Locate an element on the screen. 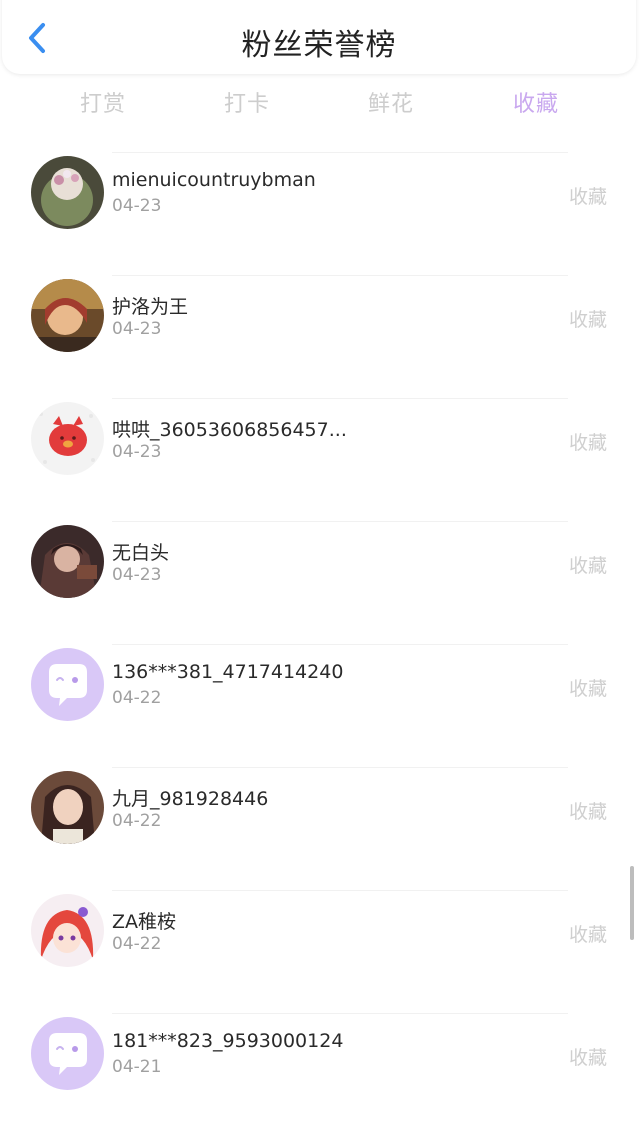 This screenshot has width=640, height=1136. list-item: mienuicountruybman 04-23 收藏 is located at coordinates (320, 213).